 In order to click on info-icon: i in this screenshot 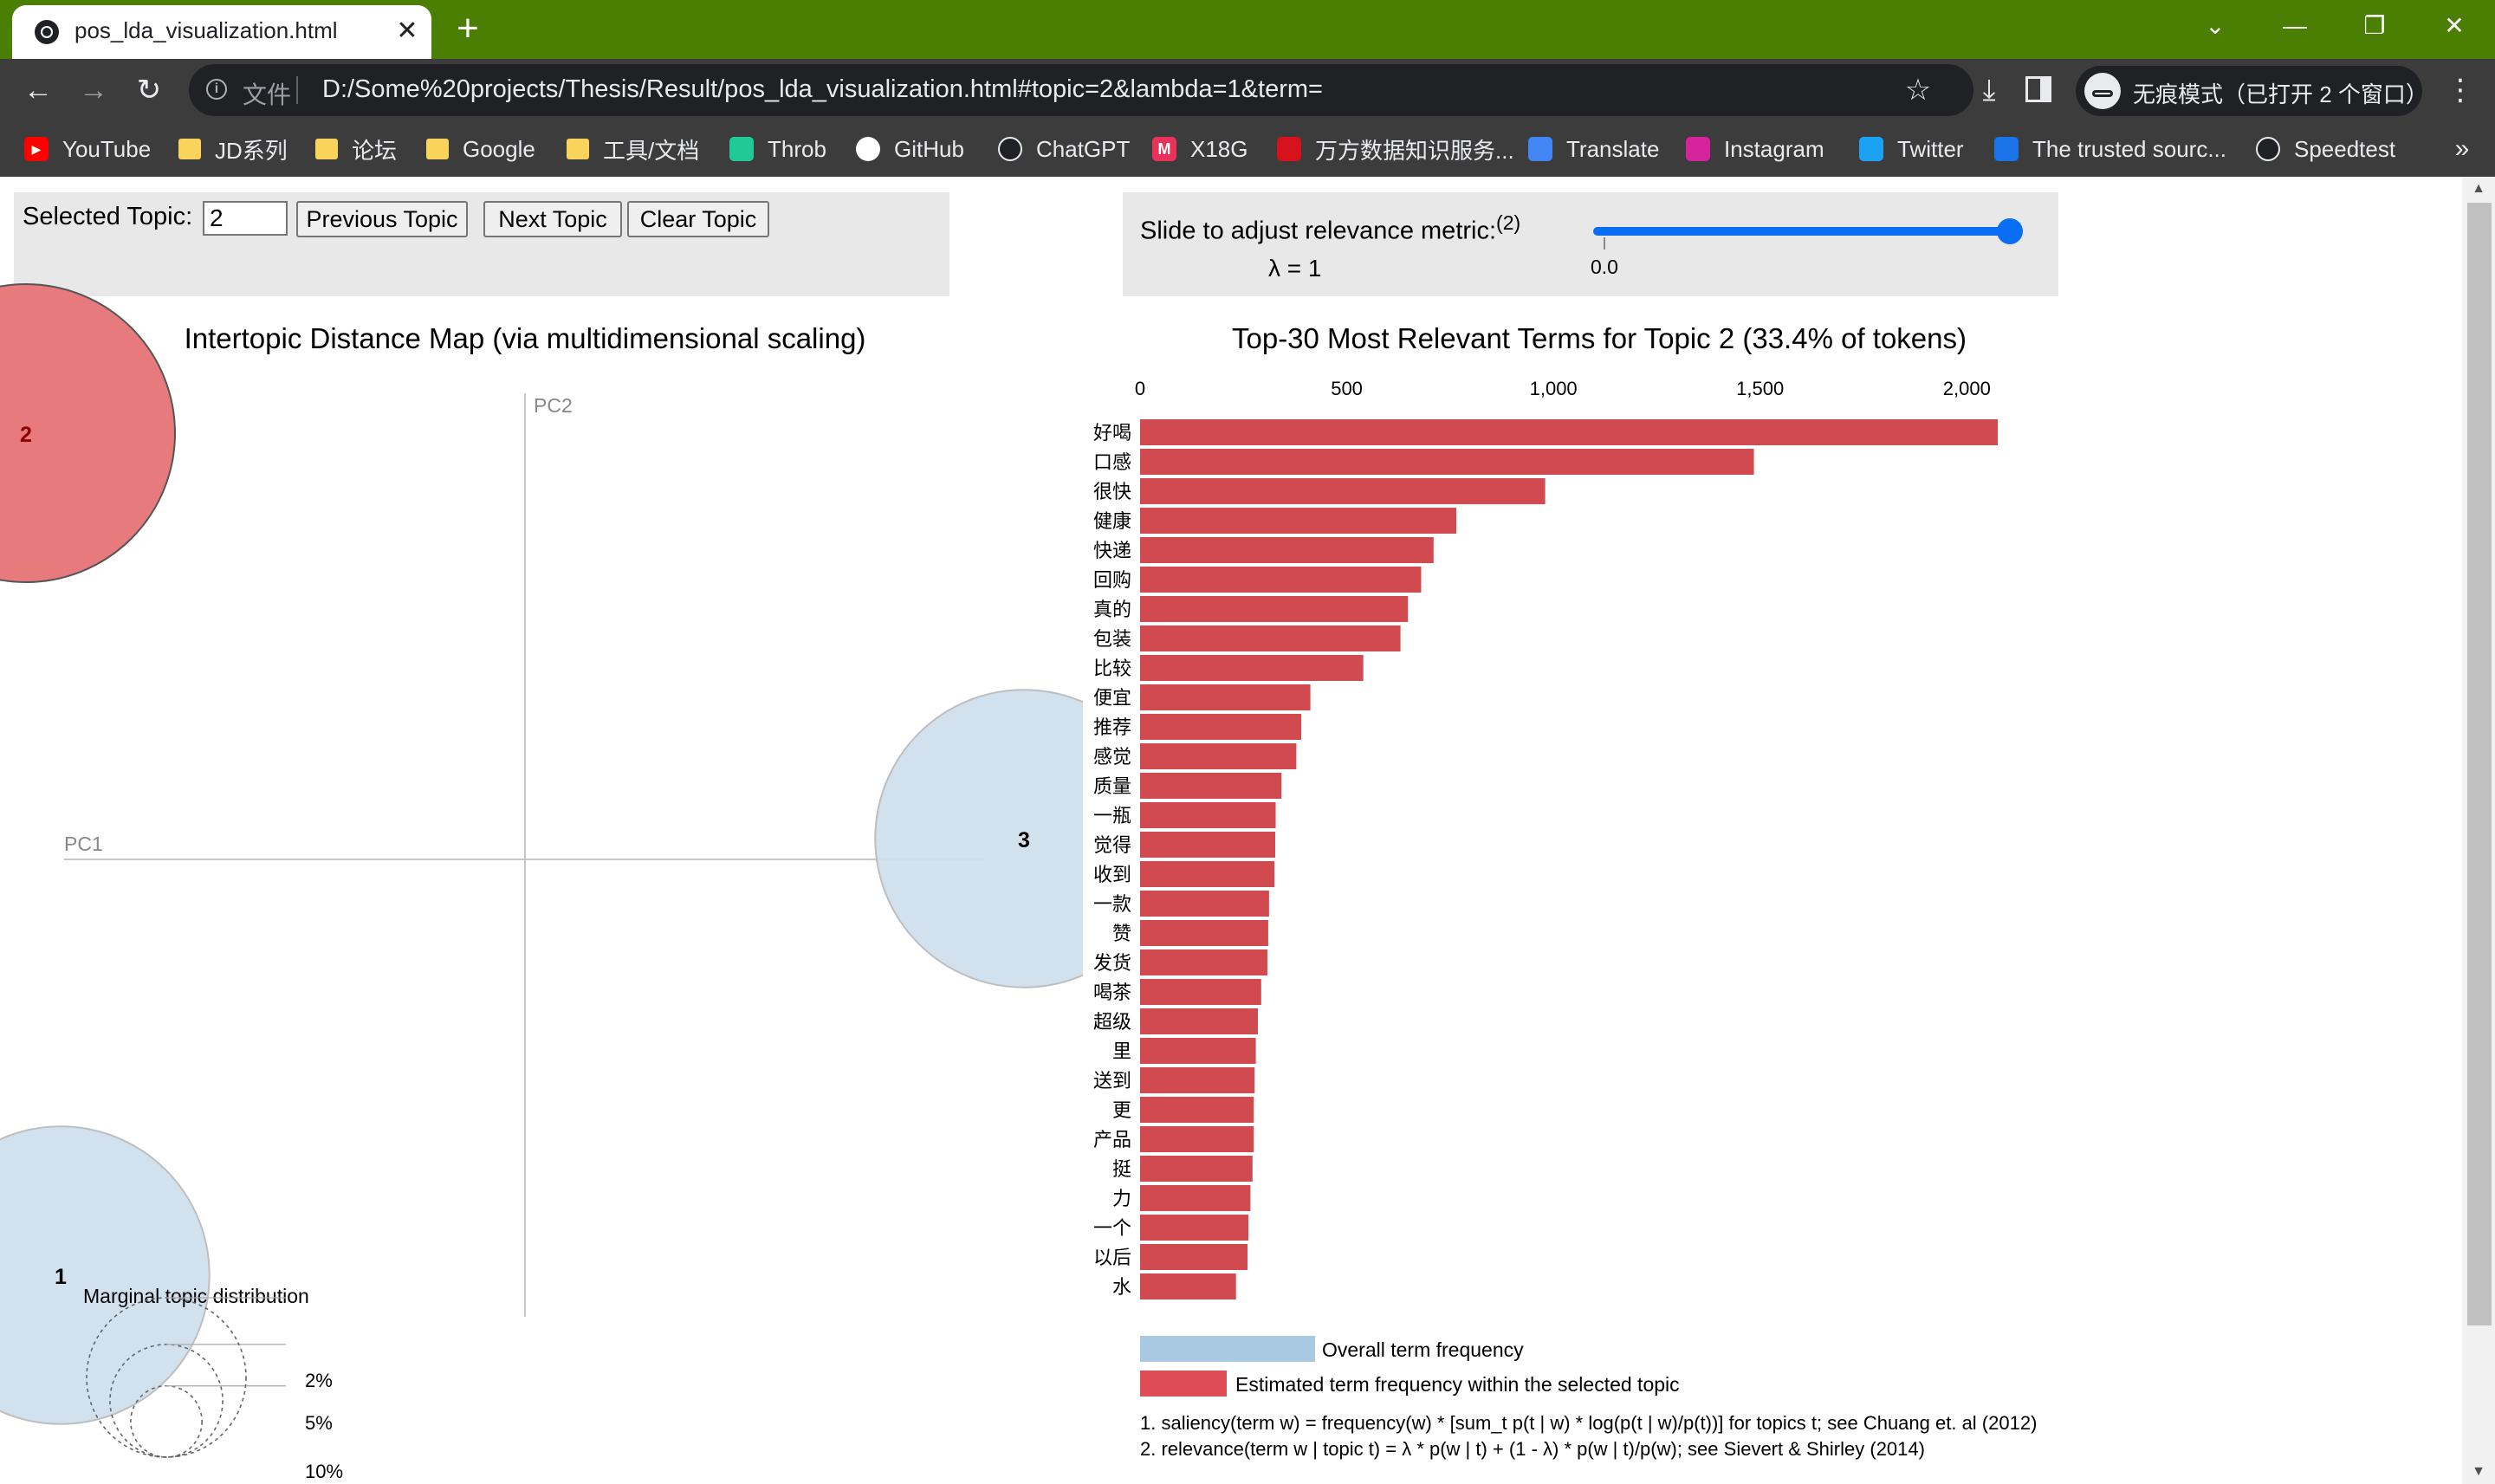, I will do `click(216, 89)`.